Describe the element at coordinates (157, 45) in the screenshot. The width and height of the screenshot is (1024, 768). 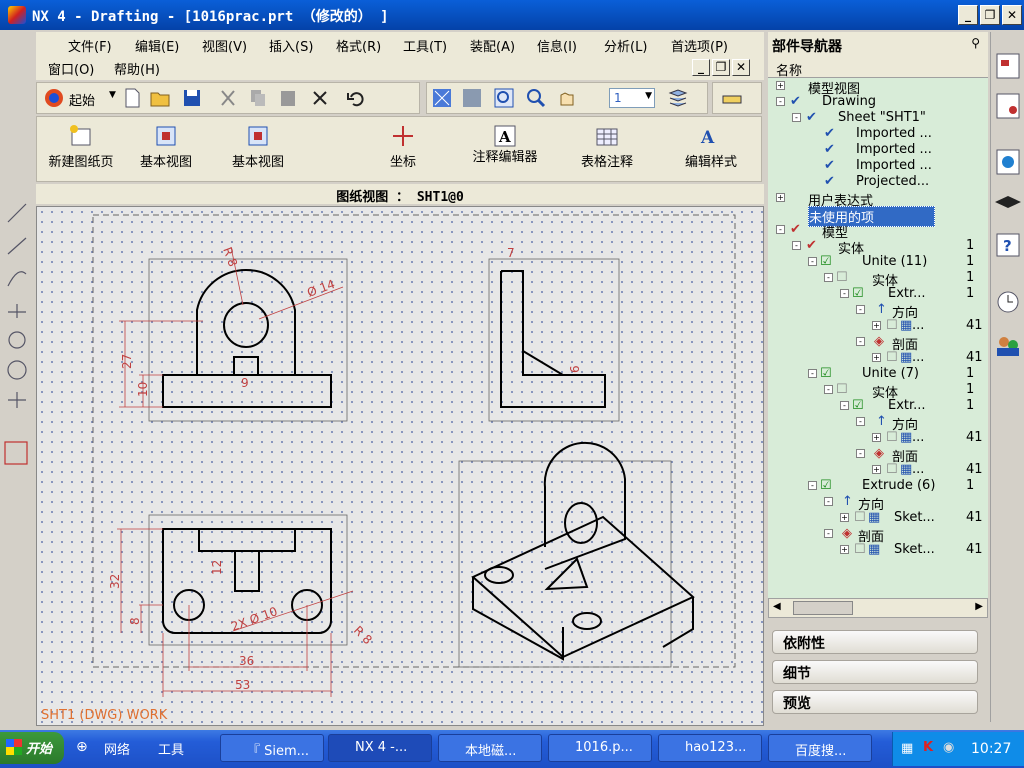
I see `menu-edit: 编辑(E)` at that location.